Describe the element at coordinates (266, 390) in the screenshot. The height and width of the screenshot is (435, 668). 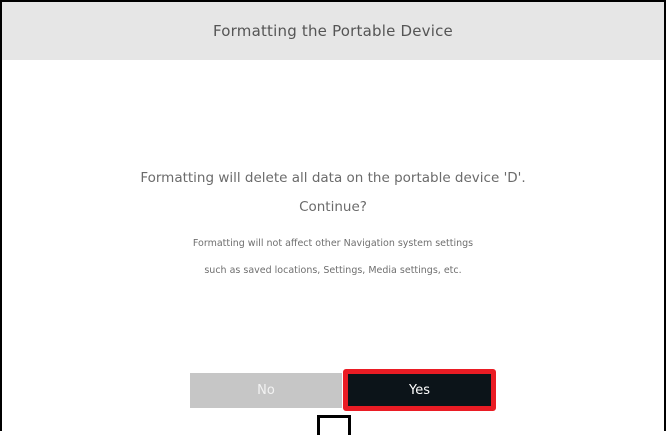
I see `no-button: No` at that location.